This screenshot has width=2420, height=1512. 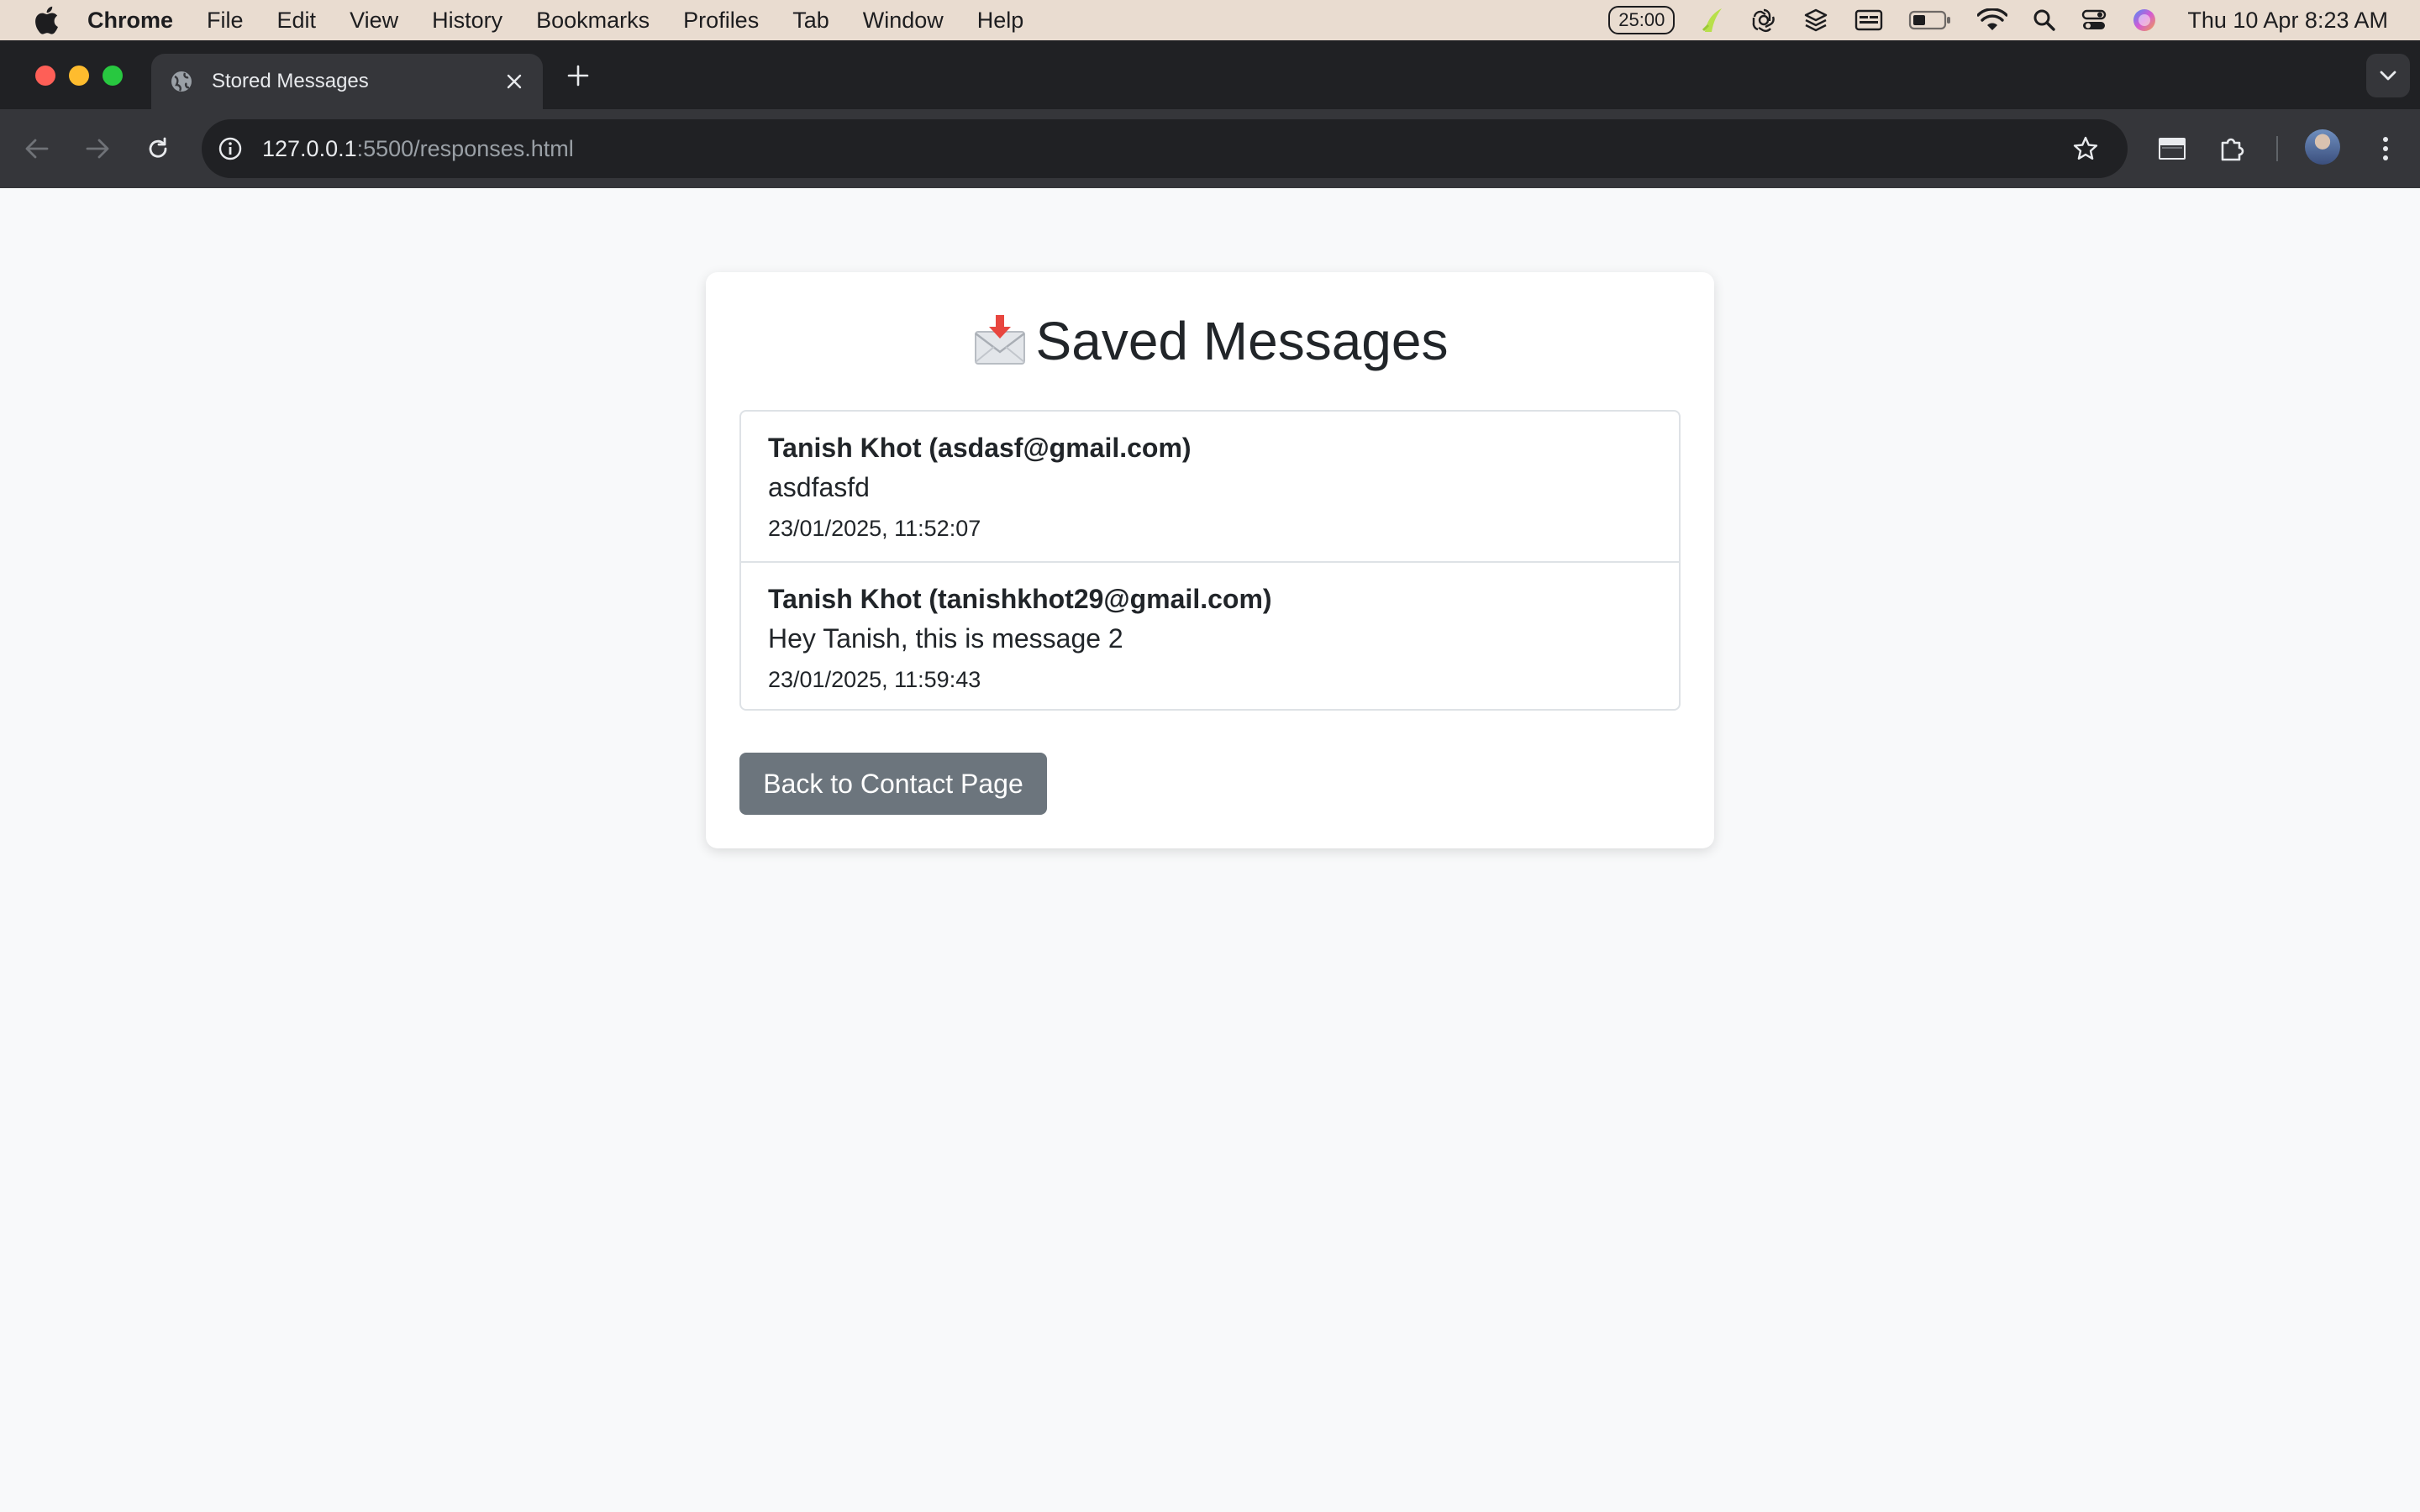 I want to click on menu-view: View, so click(x=374, y=21).